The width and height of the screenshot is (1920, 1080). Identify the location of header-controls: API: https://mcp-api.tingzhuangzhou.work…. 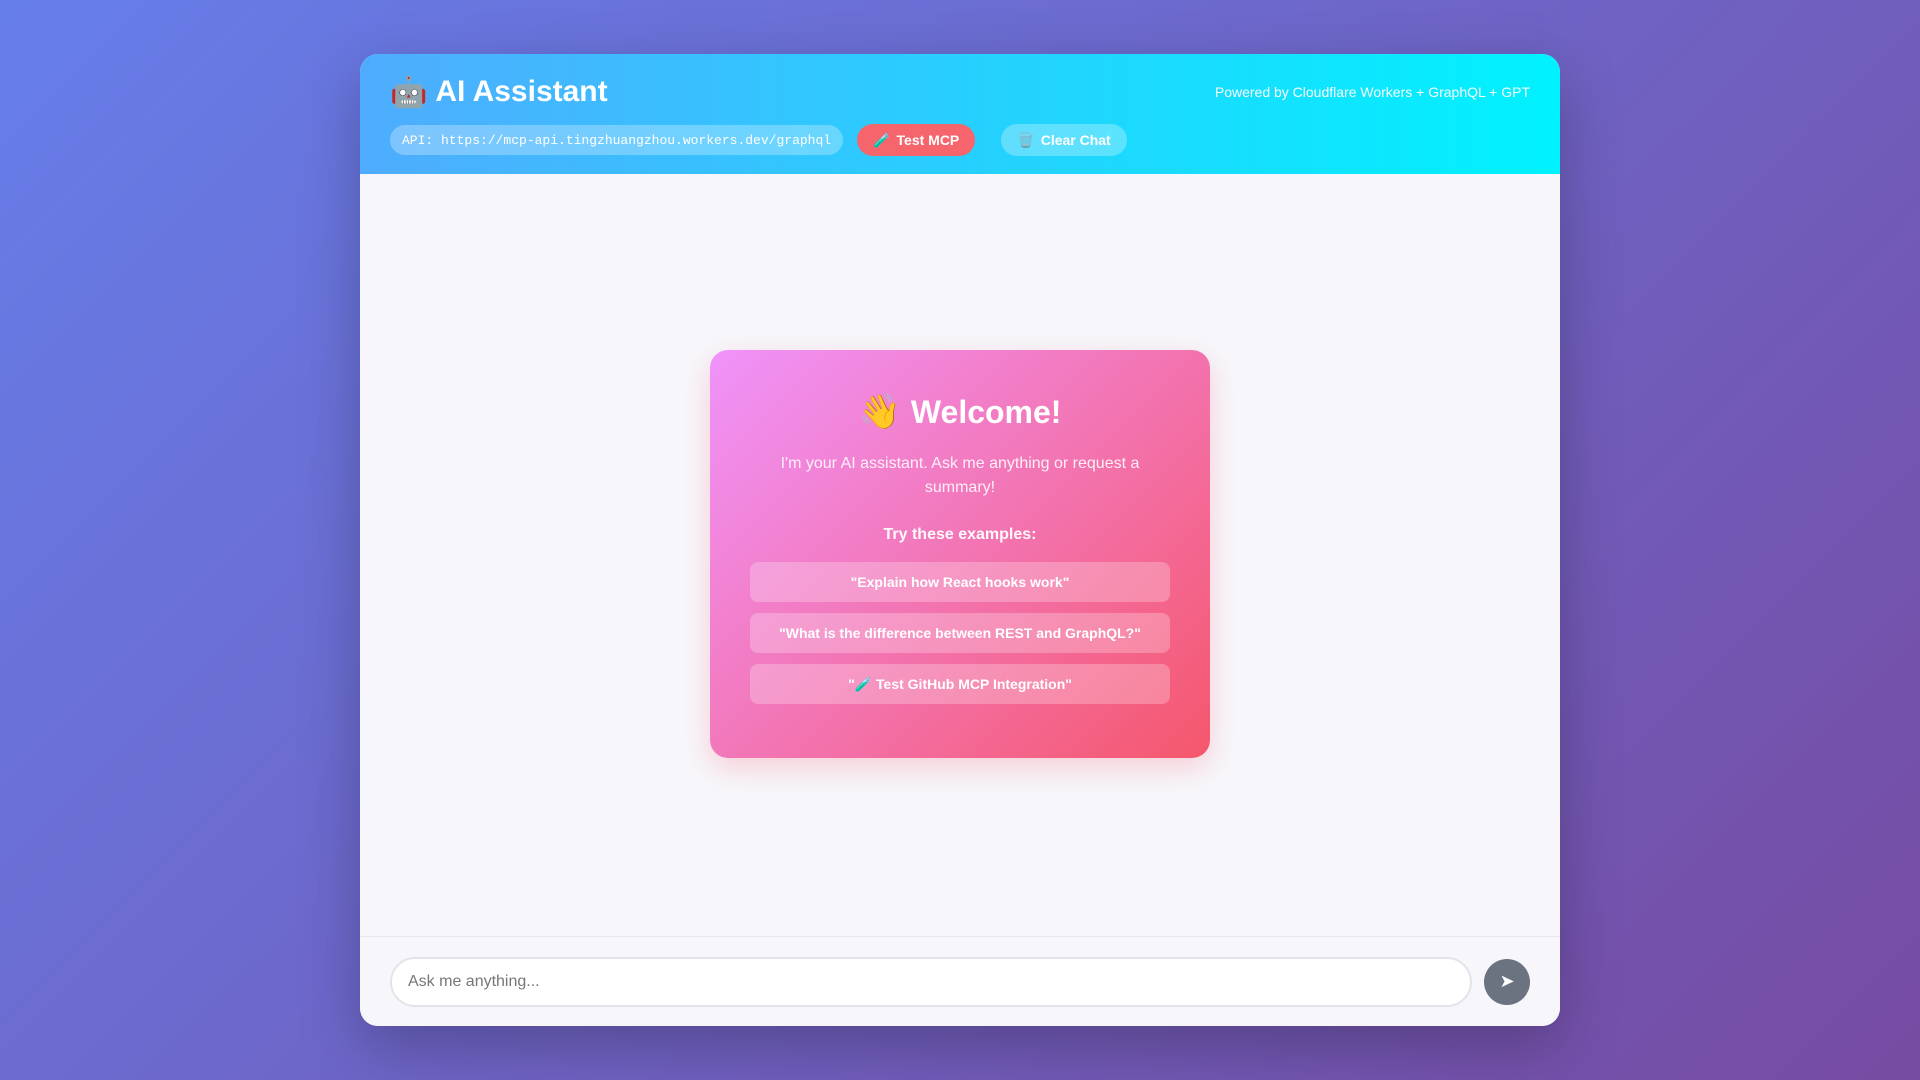
(960, 140).